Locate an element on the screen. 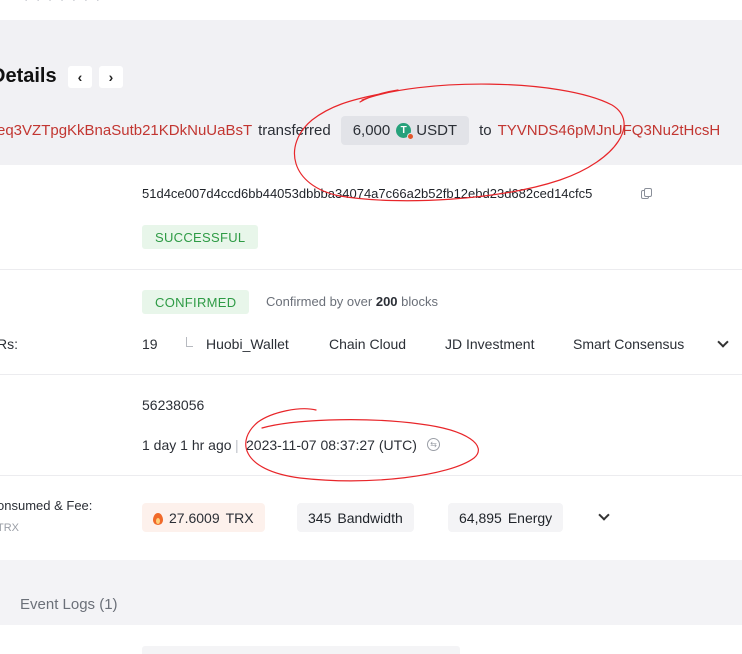 The height and width of the screenshot is (654, 742). transfer-amount: 6,000 is located at coordinates (371, 130).